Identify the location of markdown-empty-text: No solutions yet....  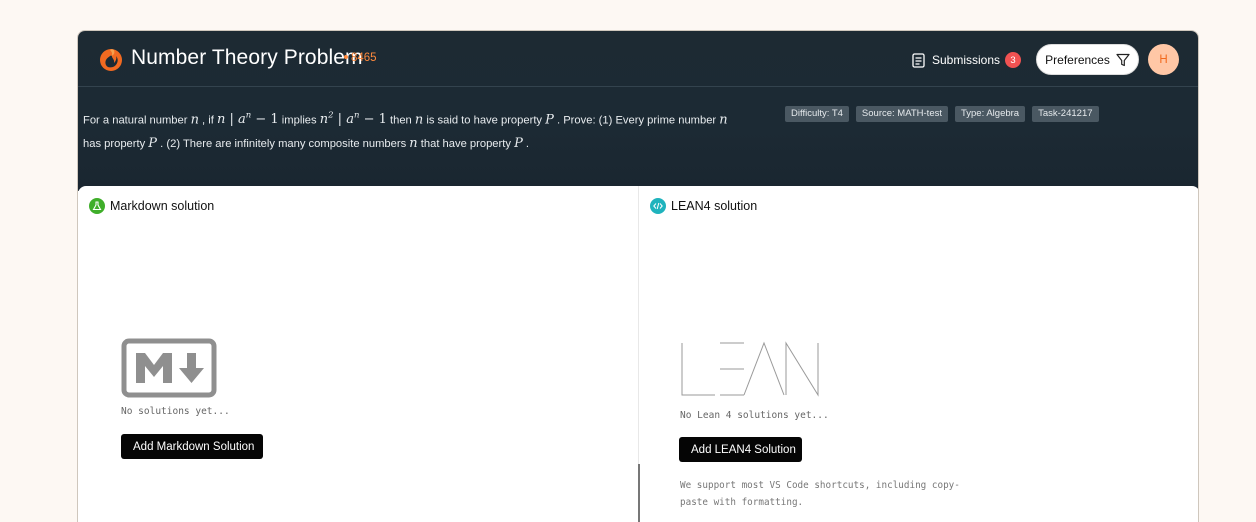
(175, 411).